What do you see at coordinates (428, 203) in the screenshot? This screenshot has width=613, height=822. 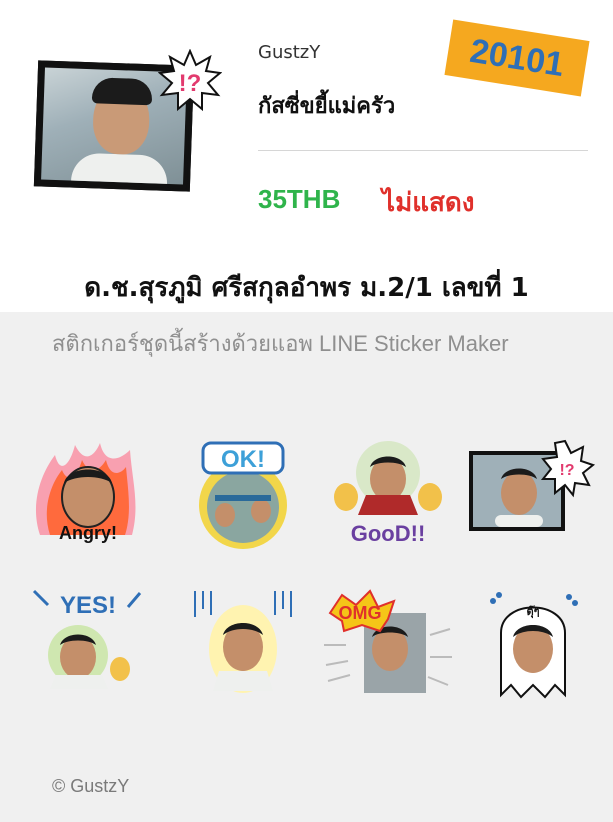 I see `status-label: ไม่แสดง` at bounding box center [428, 203].